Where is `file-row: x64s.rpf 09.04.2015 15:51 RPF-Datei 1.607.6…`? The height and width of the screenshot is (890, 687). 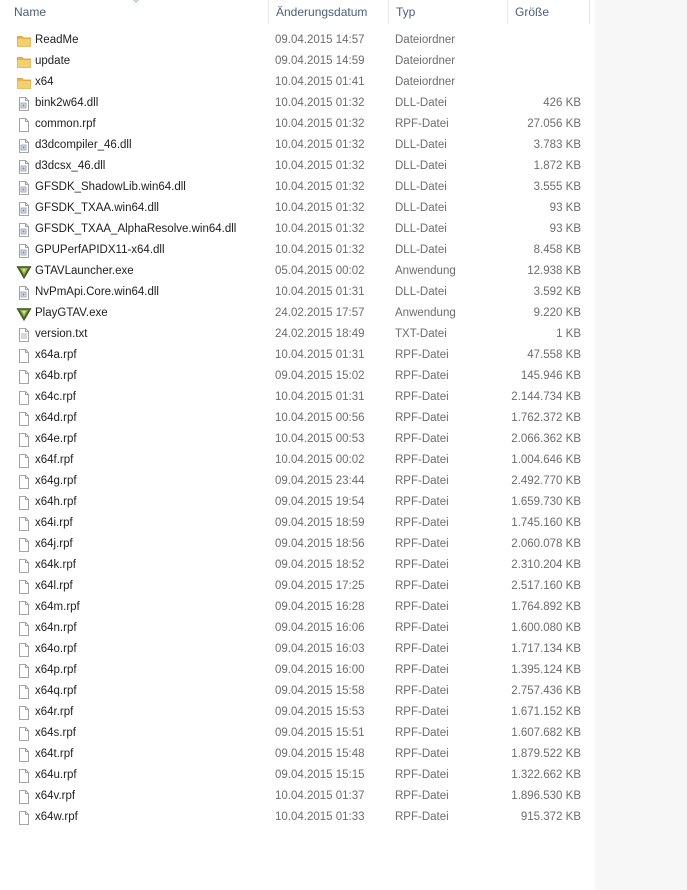 file-row: x64s.rpf 09.04.2015 15:51 RPF-Datei 1.607.6… is located at coordinates (297, 733).